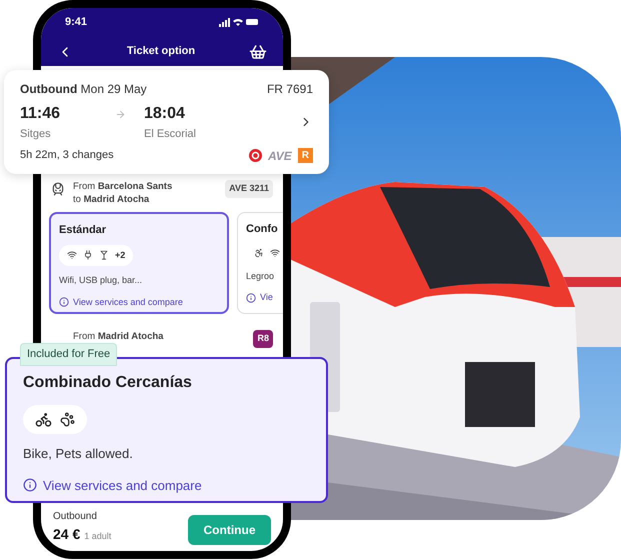 The height and width of the screenshot is (560, 621). I want to click on free-badge: Included for Free, so click(69, 354).